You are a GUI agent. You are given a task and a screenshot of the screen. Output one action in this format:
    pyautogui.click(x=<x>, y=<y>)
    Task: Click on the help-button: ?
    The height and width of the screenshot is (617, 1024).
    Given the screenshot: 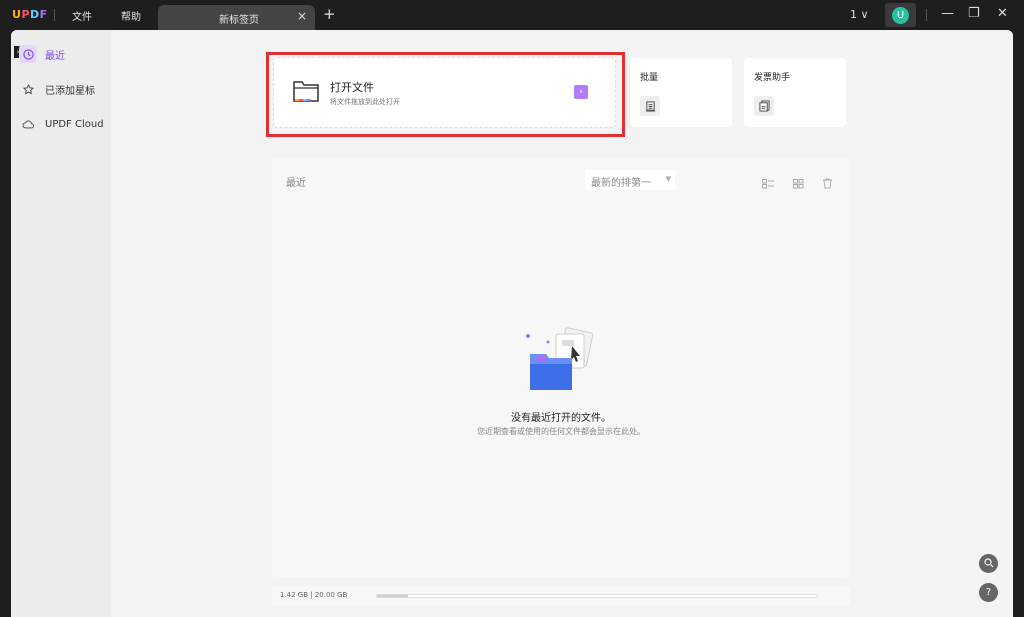 What is the action you would take?
    pyautogui.click(x=988, y=592)
    